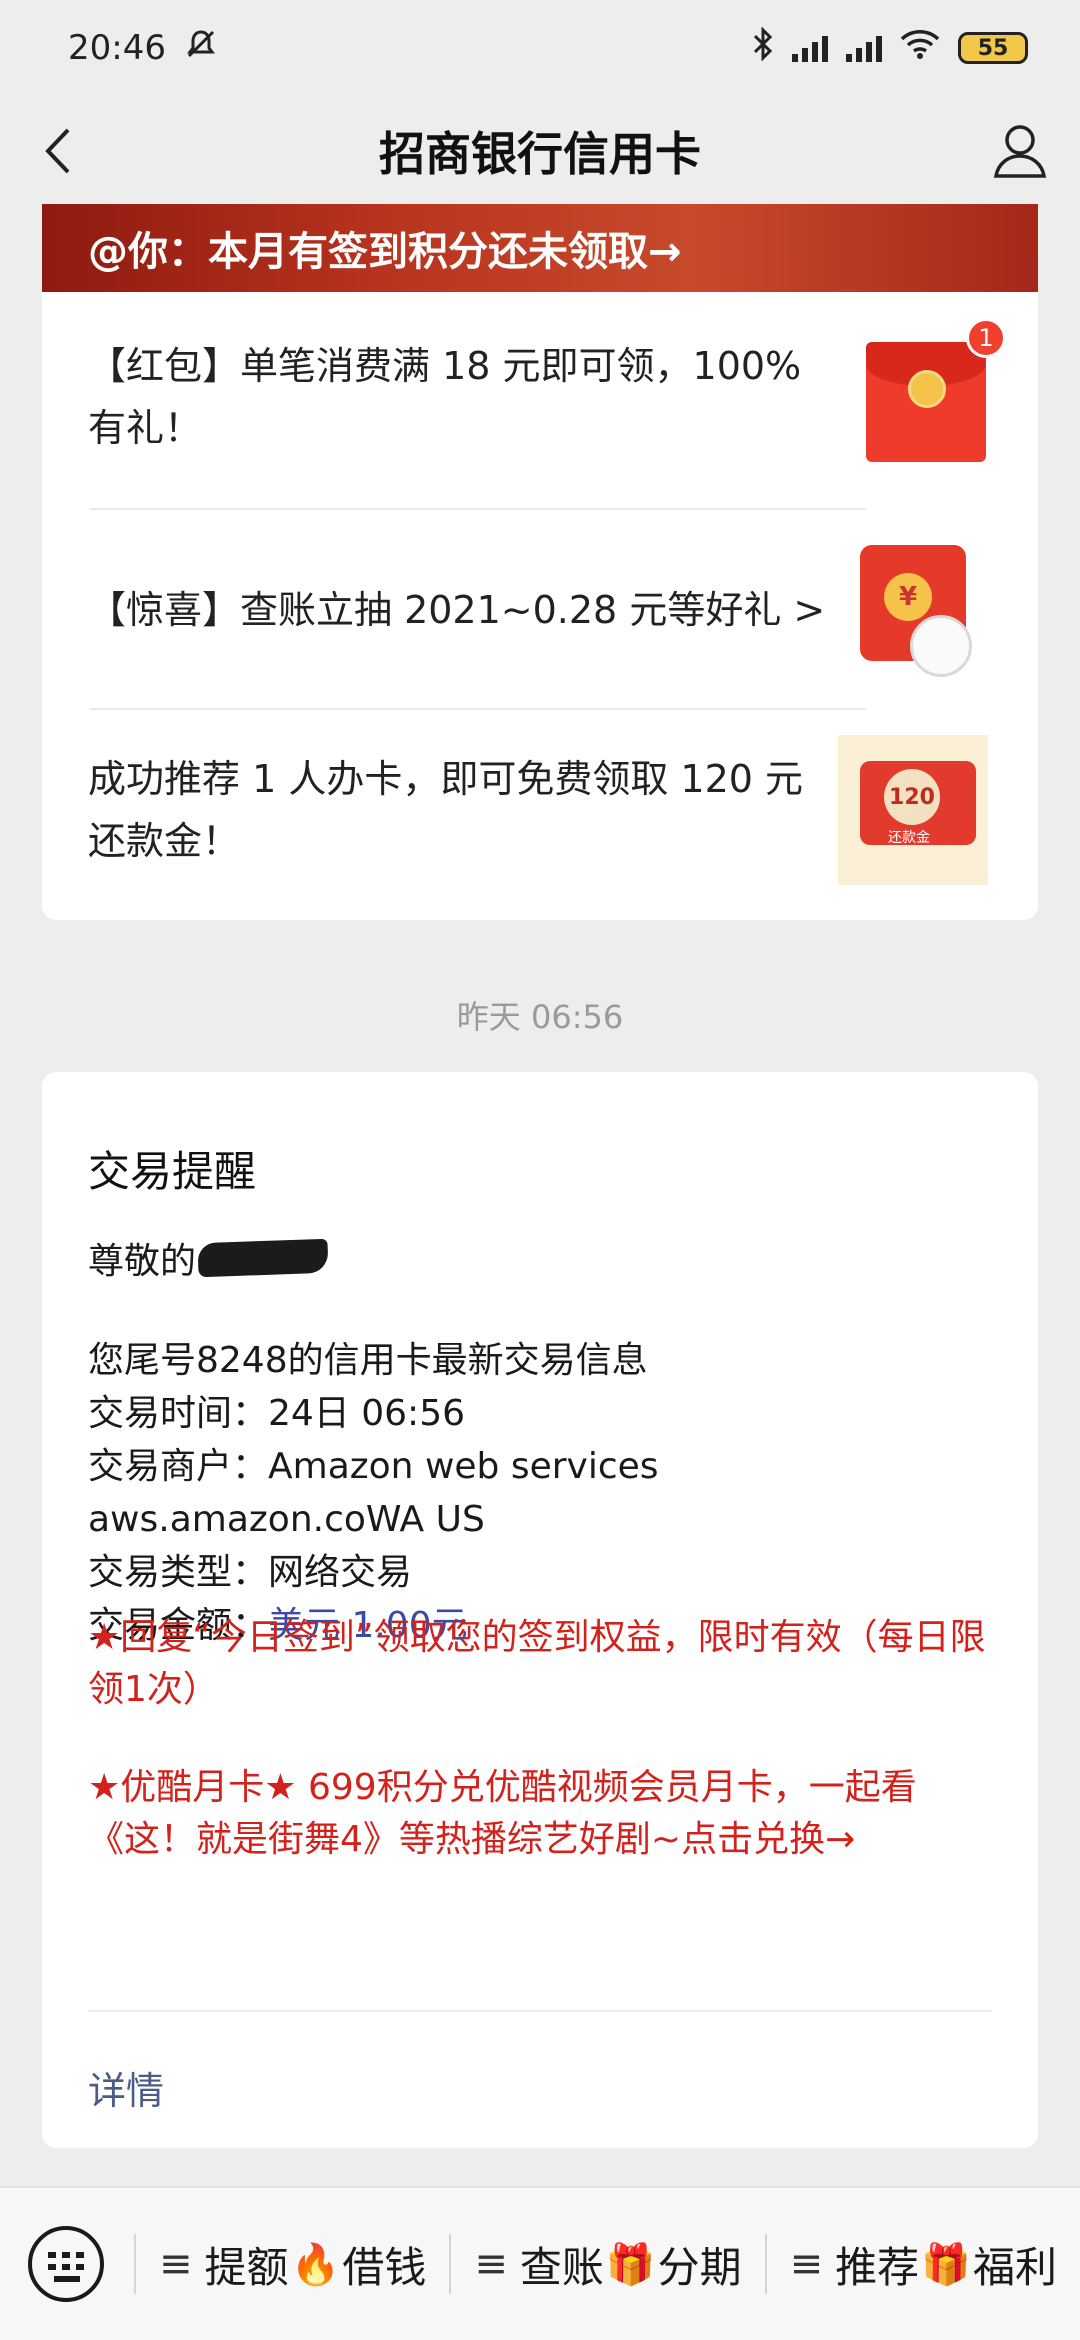 The height and width of the screenshot is (2340, 1080). Describe the element at coordinates (986, 338) in the screenshot. I see `notification-badge: 1` at that location.